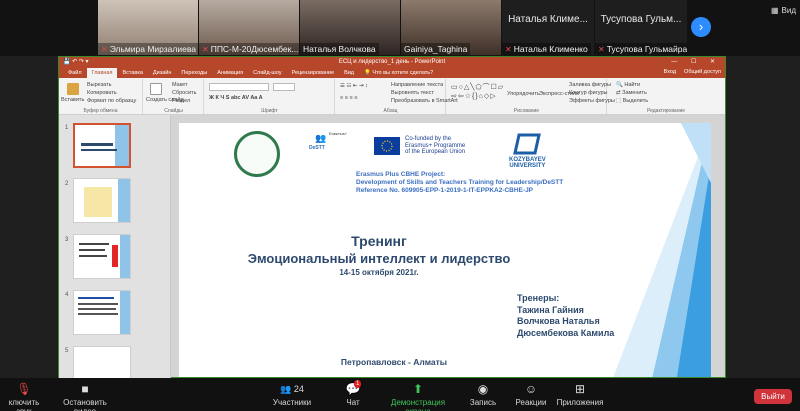  I want to click on text-direction-button: Направление текста, so click(417, 85).